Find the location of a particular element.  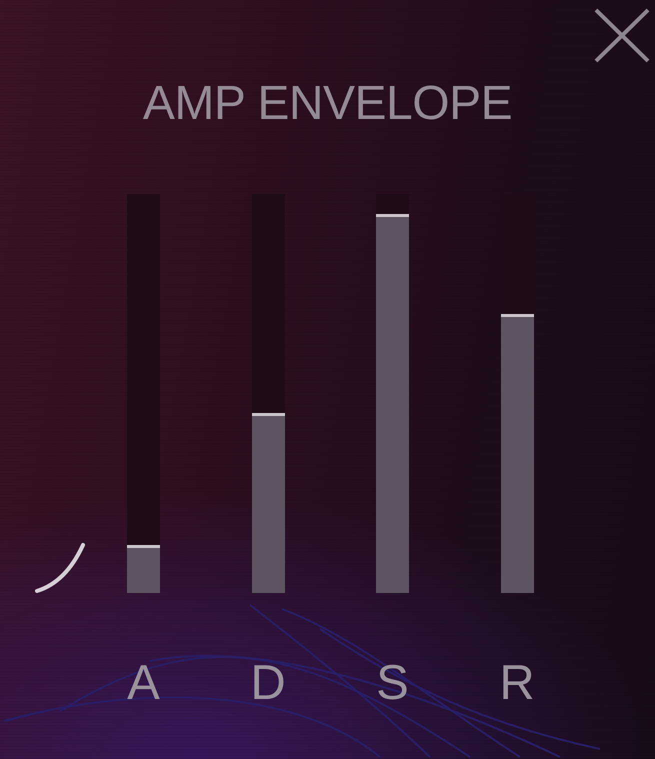

slider-label: D is located at coordinates (268, 683).